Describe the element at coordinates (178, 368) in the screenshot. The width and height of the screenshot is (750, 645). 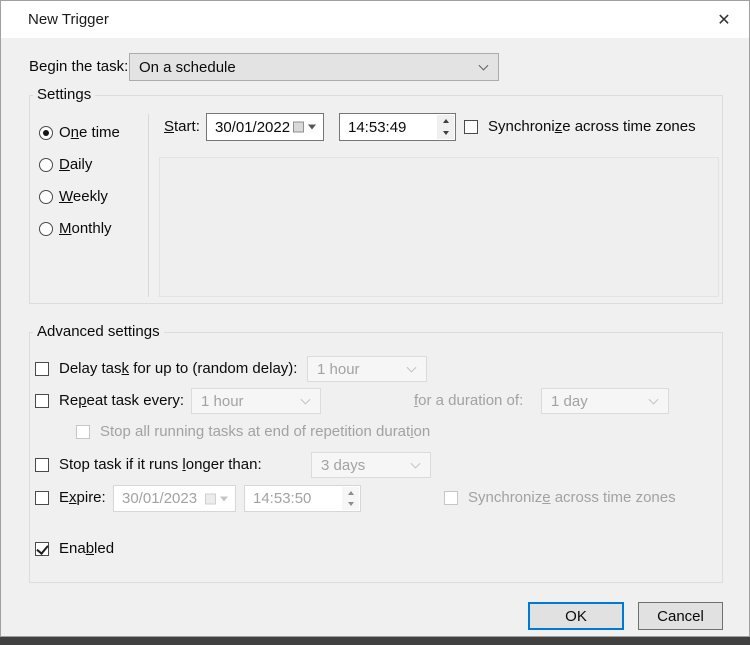
I see `delay-task-label: Delay task for up to (random delay):` at that location.